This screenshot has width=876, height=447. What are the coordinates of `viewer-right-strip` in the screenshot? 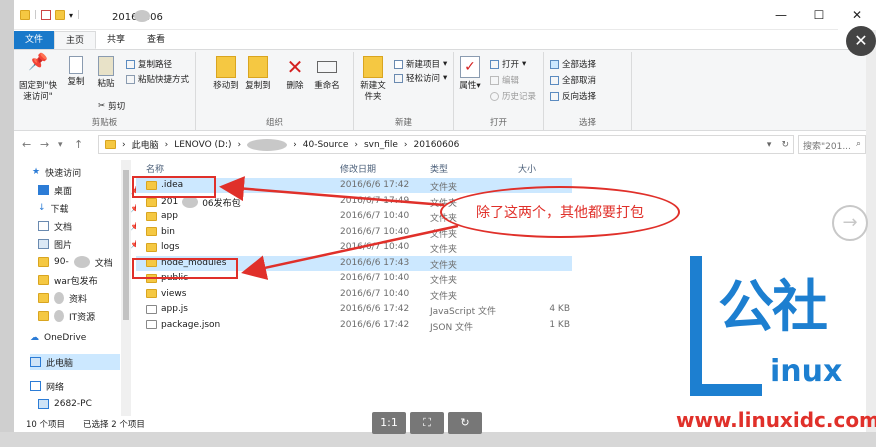 It's located at (871, 231).